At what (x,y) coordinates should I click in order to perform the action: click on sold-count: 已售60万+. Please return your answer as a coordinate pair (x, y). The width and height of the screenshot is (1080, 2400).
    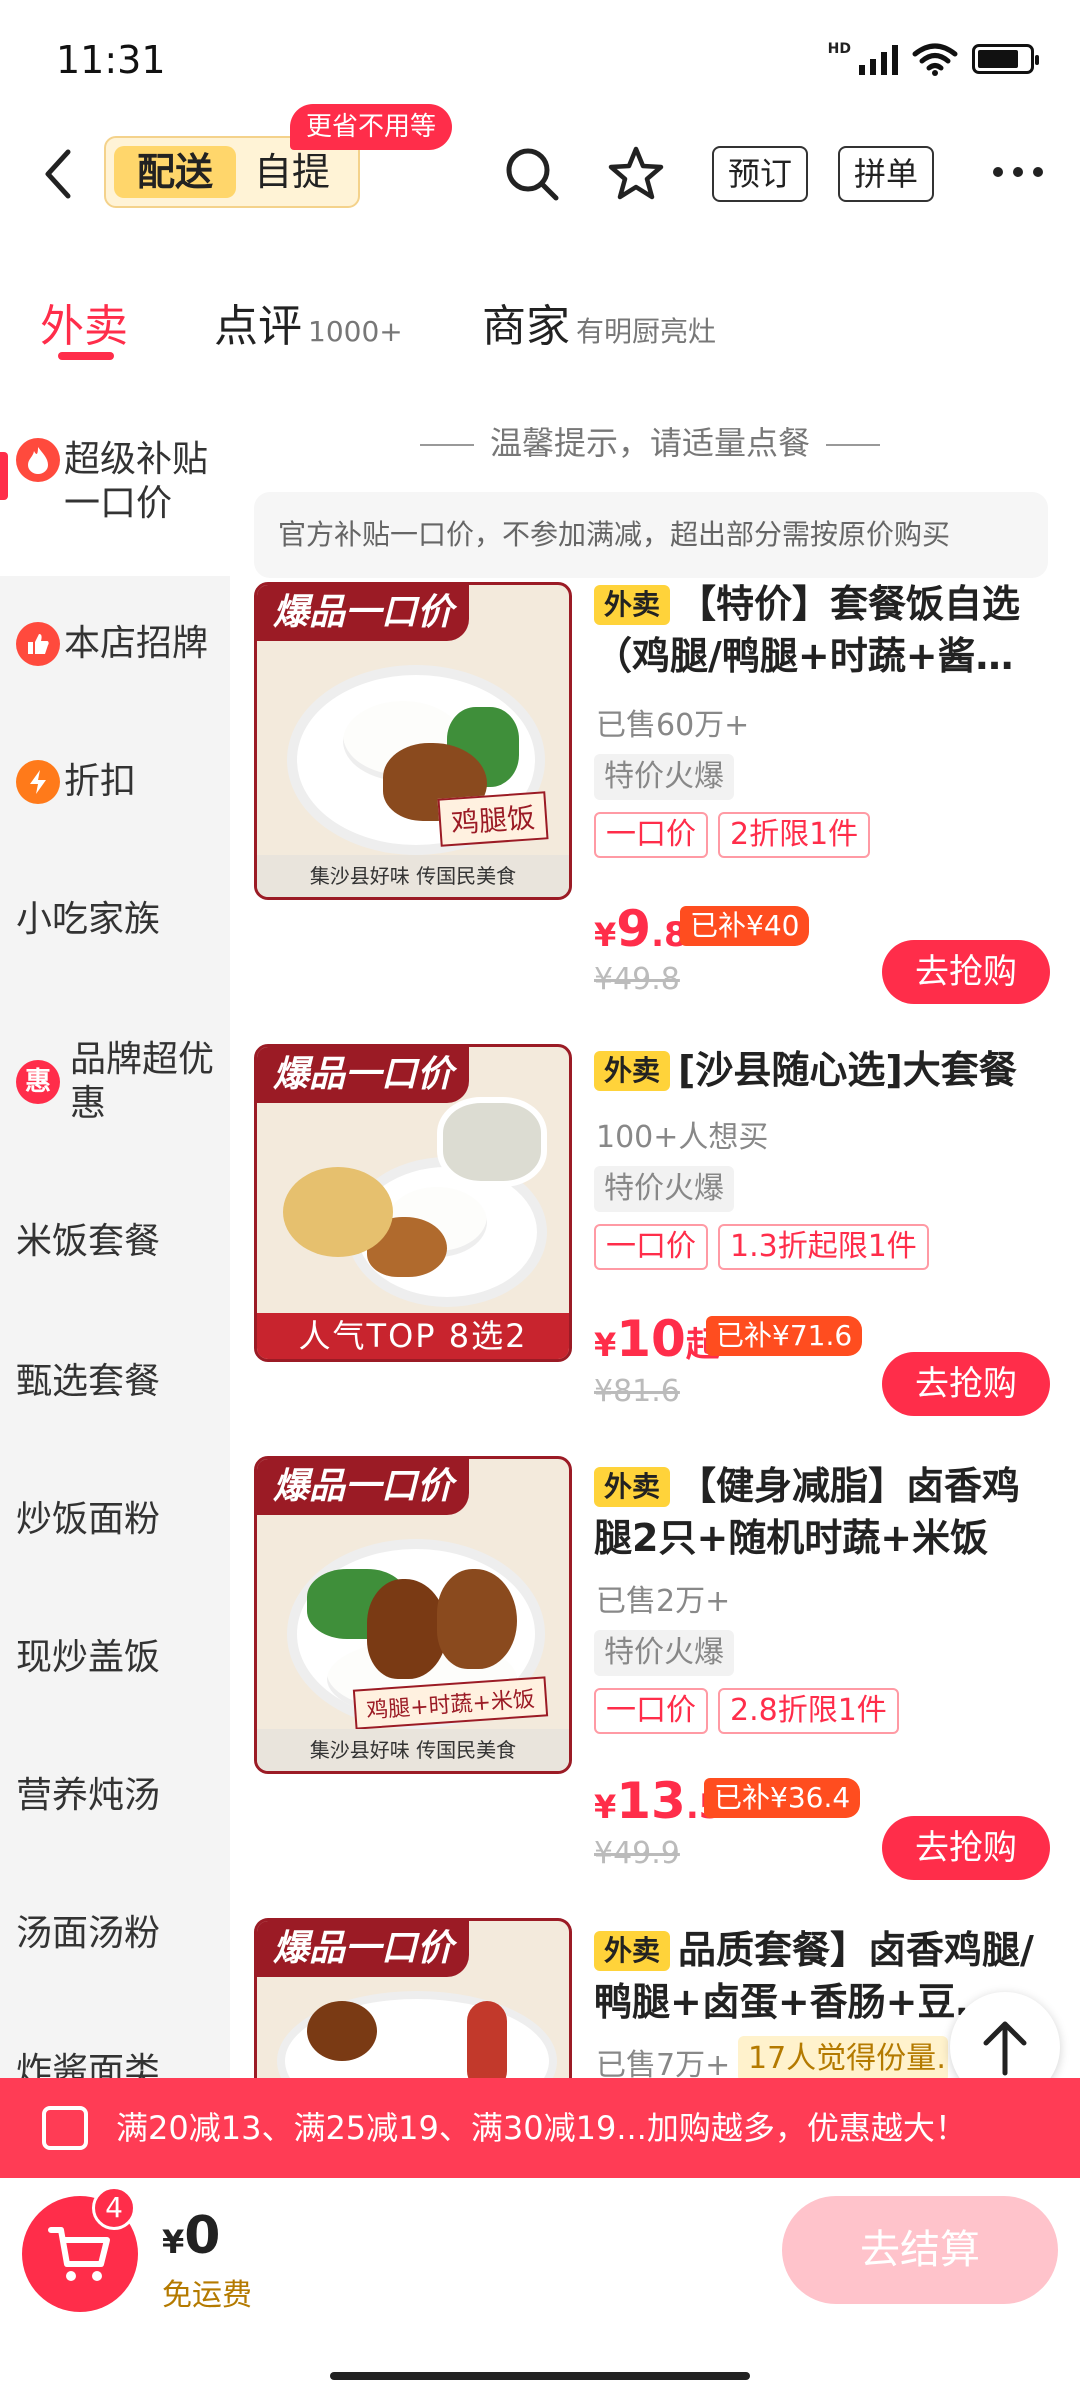
    Looking at the image, I should click on (673, 725).